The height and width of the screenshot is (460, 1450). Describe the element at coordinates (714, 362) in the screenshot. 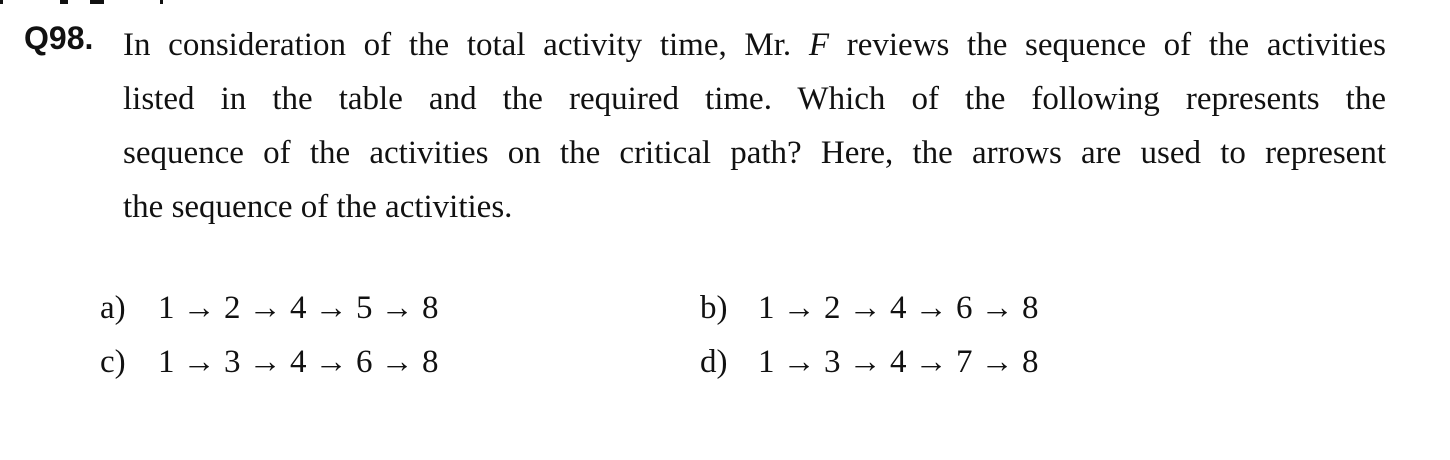

I see `option-letter: d)` at that location.